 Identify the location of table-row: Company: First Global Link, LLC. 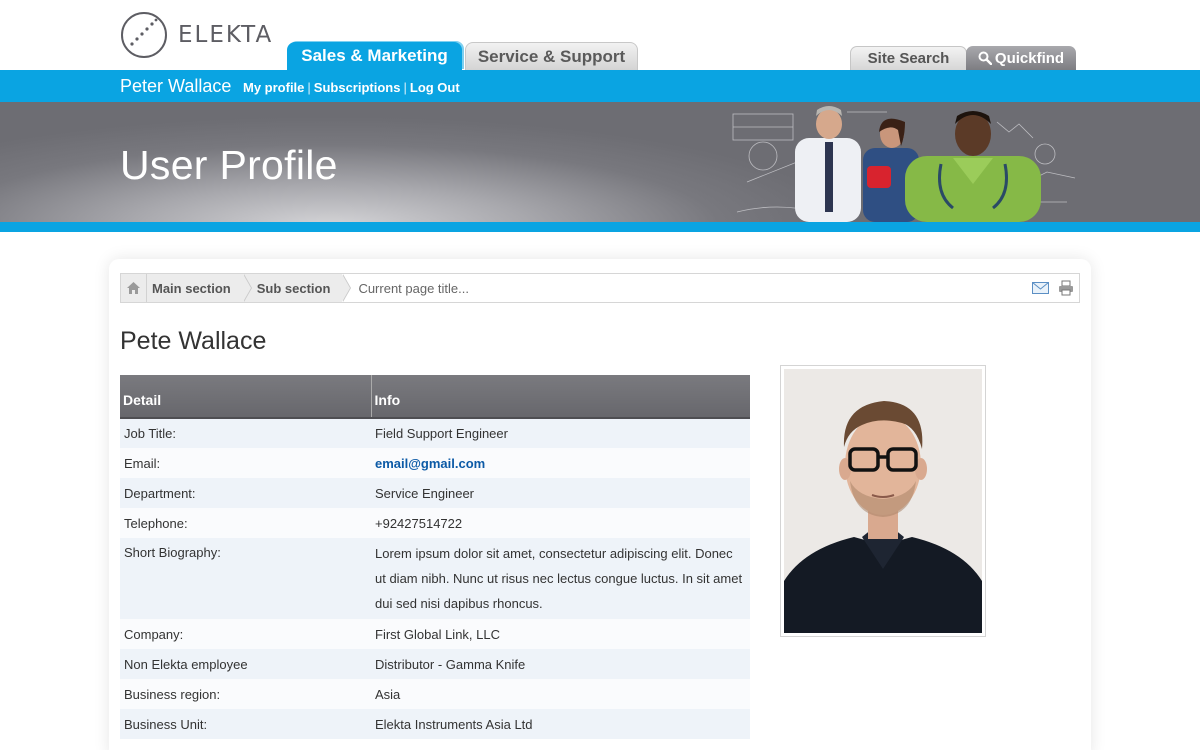
(435, 634).